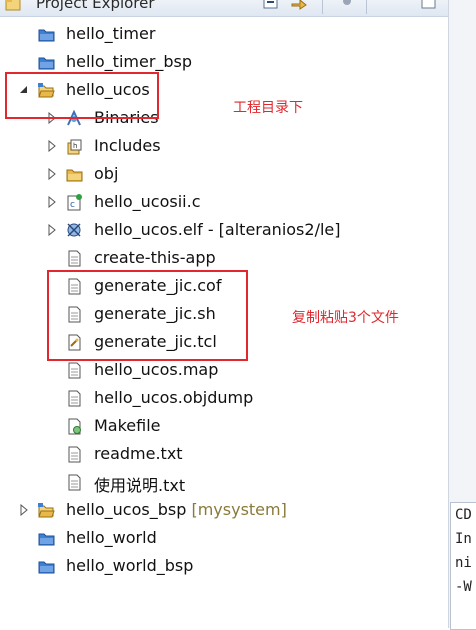 This screenshot has width=476, height=630. I want to click on annotation-note-project-dir: 工程目录下, so click(268, 108).